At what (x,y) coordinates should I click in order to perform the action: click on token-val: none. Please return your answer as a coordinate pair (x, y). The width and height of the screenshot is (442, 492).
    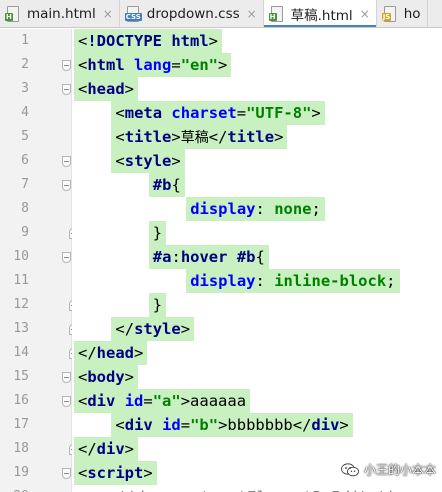
    Looking at the image, I should click on (293, 209).